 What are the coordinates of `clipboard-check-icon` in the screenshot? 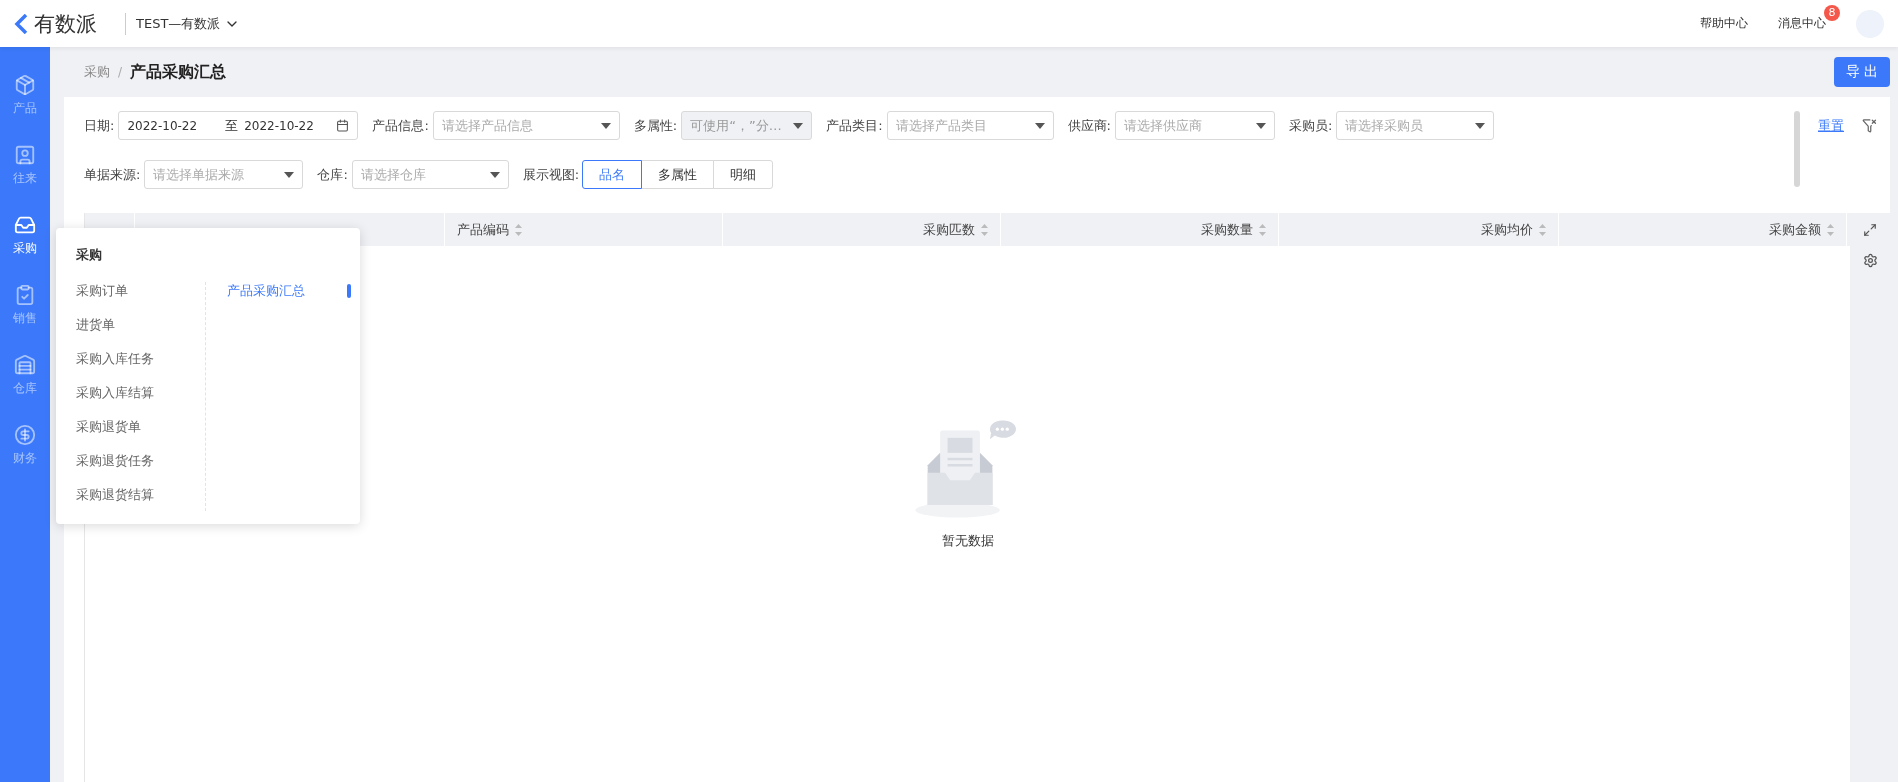 It's located at (25, 295).